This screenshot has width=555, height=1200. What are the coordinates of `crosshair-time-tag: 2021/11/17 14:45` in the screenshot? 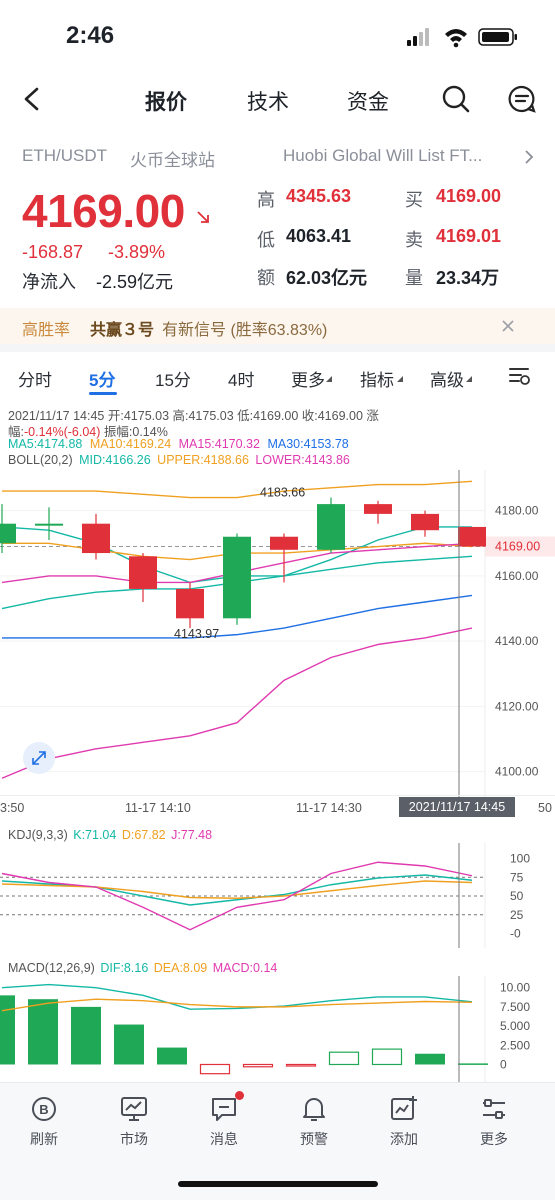 It's located at (457, 807).